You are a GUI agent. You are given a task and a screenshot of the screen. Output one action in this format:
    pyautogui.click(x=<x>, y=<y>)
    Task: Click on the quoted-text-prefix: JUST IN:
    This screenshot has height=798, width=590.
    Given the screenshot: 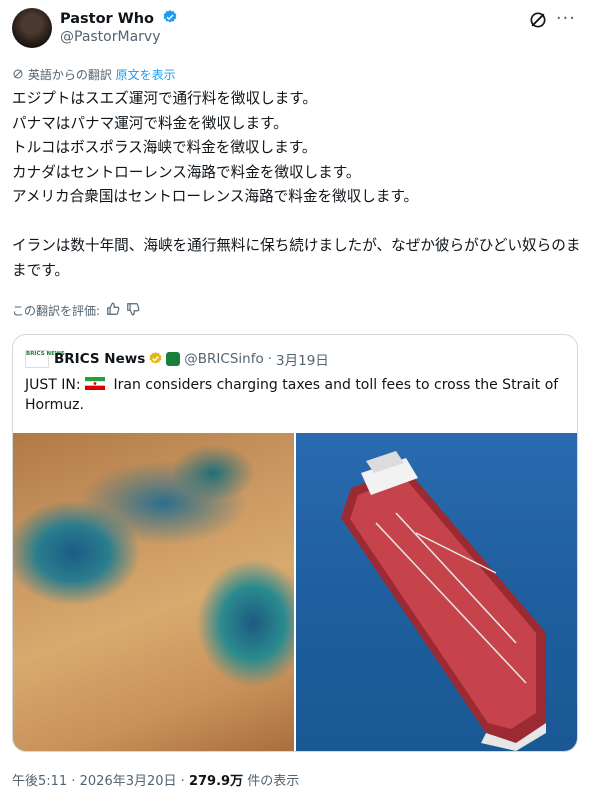 What is the action you would take?
    pyautogui.click(x=53, y=385)
    